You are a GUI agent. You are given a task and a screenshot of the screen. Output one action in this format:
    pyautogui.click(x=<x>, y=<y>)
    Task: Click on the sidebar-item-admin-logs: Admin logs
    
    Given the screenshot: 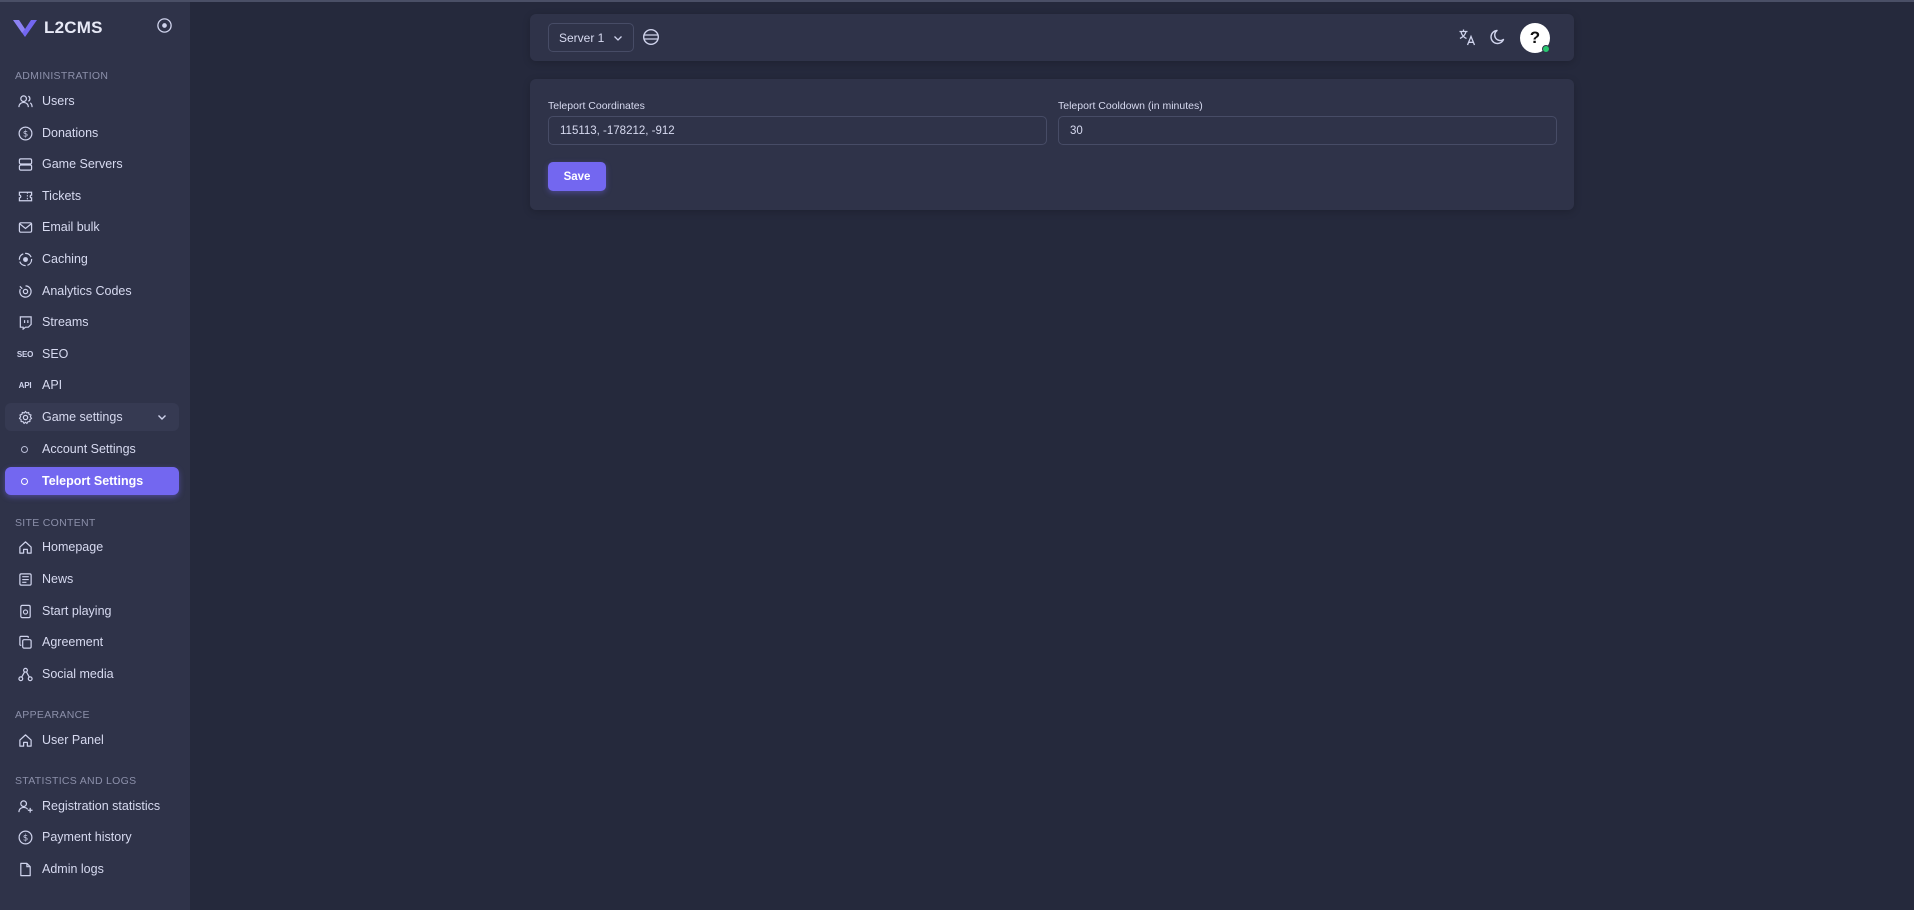 What is the action you would take?
    pyautogui.click(x=92, y=869)
    